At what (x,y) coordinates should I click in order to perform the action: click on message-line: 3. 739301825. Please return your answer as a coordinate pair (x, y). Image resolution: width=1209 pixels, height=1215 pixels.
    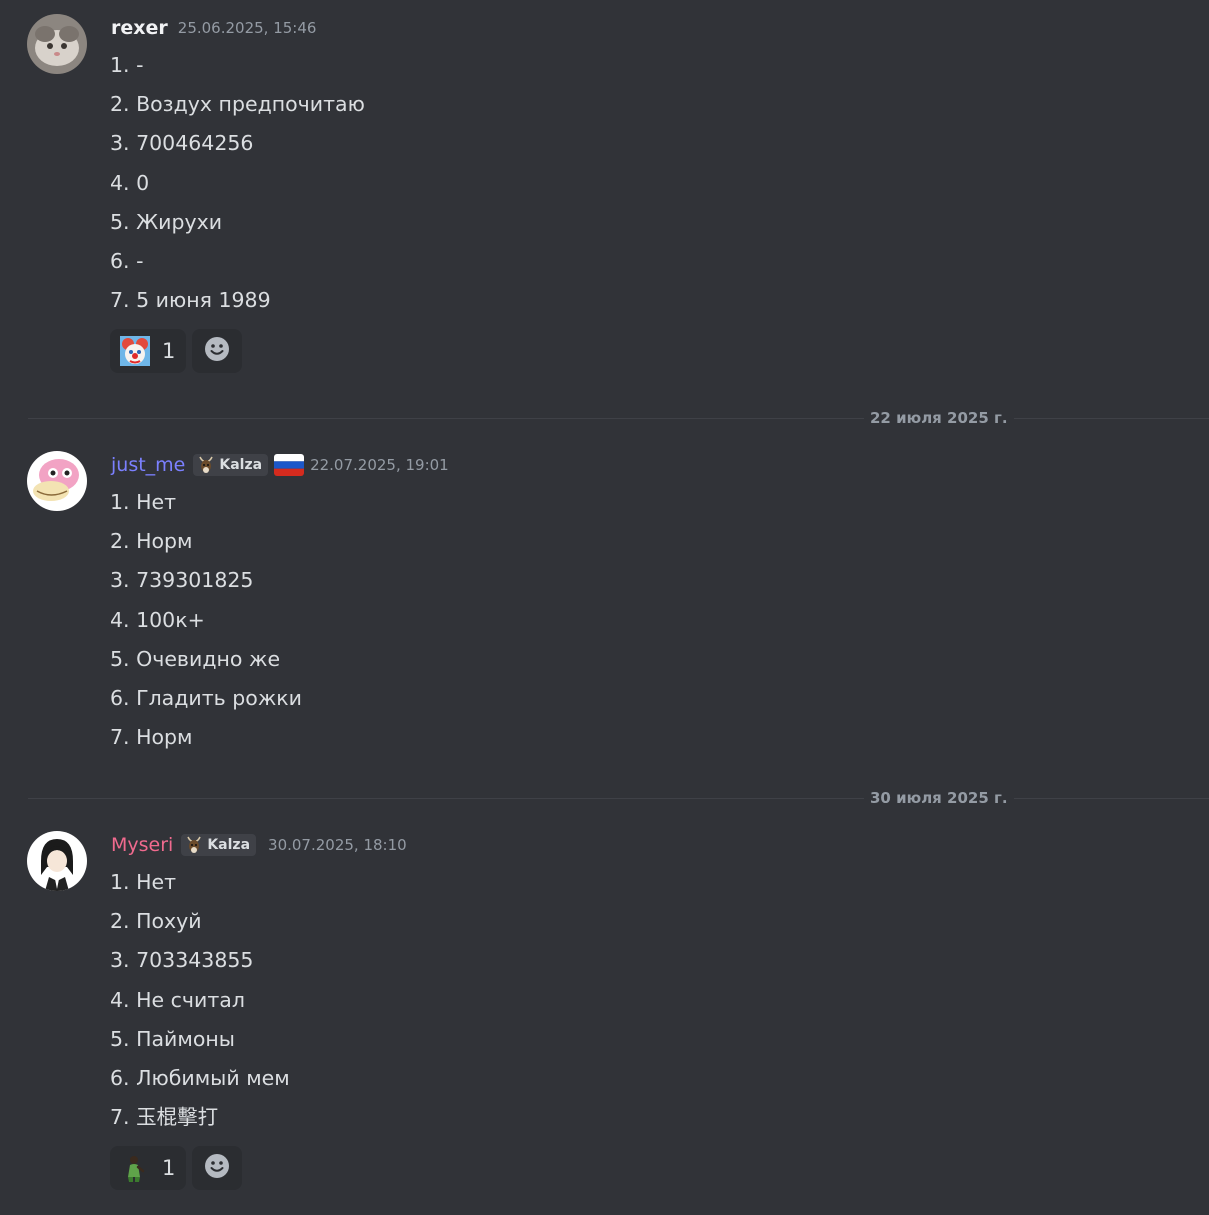
    Looking at the image, I should click on (182, 580).